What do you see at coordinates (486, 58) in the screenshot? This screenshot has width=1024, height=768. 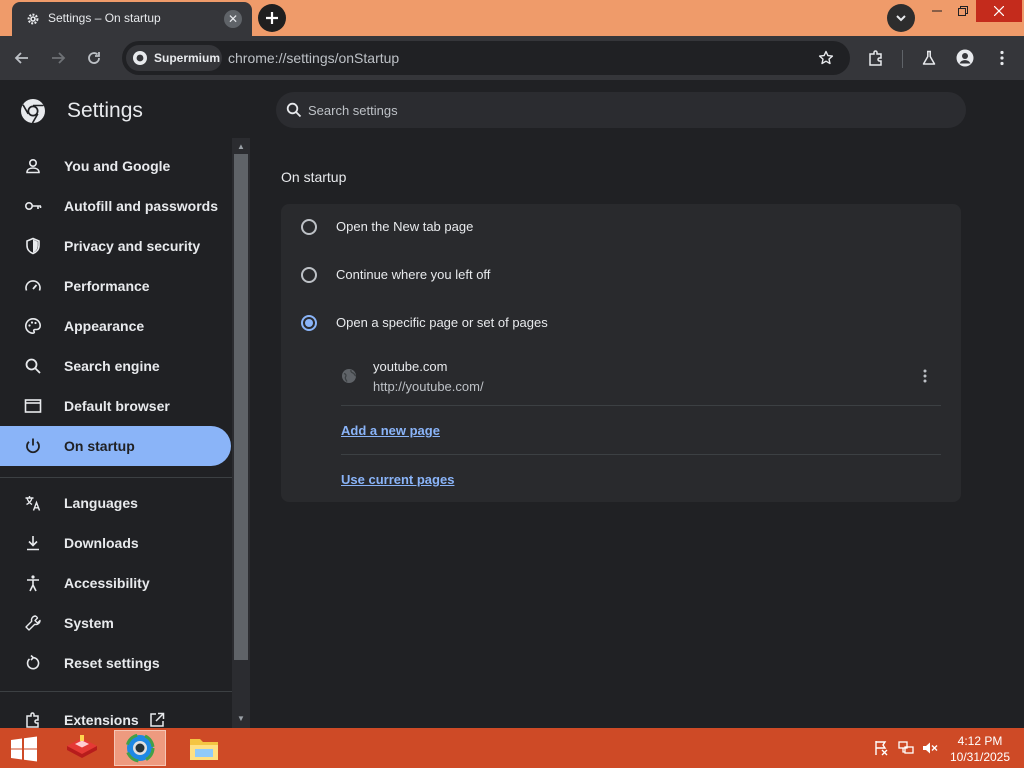 I see `address-bar: Supermium chrome://settings/onStartup` at bounding box center [486, 58].